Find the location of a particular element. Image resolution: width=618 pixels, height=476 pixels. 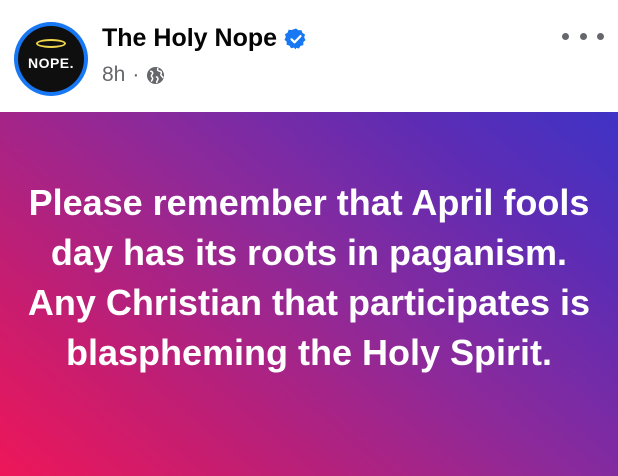

more-options-icon is located at coordinates (583, 36).